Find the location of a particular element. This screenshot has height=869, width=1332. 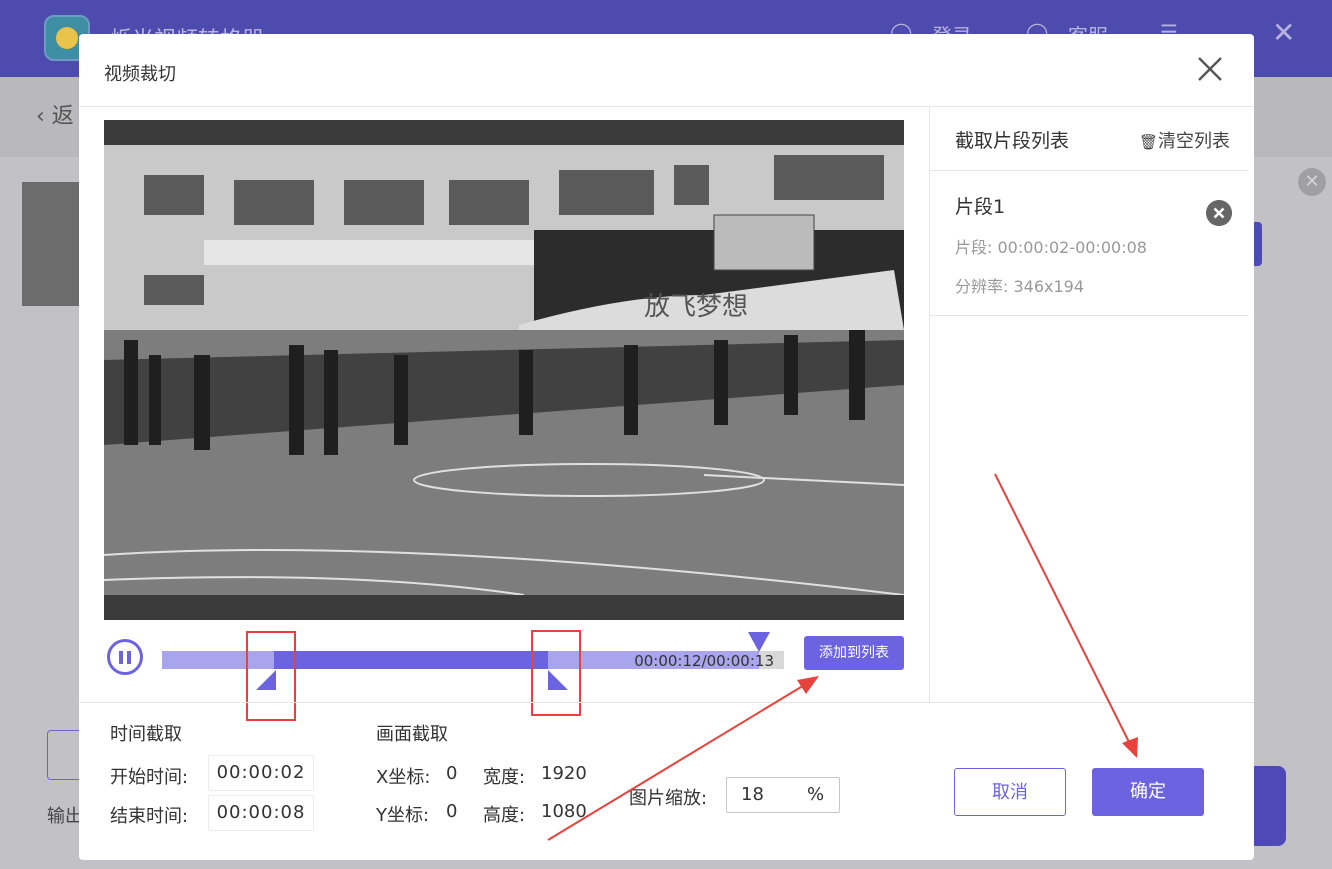

end-time-input: 00:00:08 is located at coordinates (261, 813).